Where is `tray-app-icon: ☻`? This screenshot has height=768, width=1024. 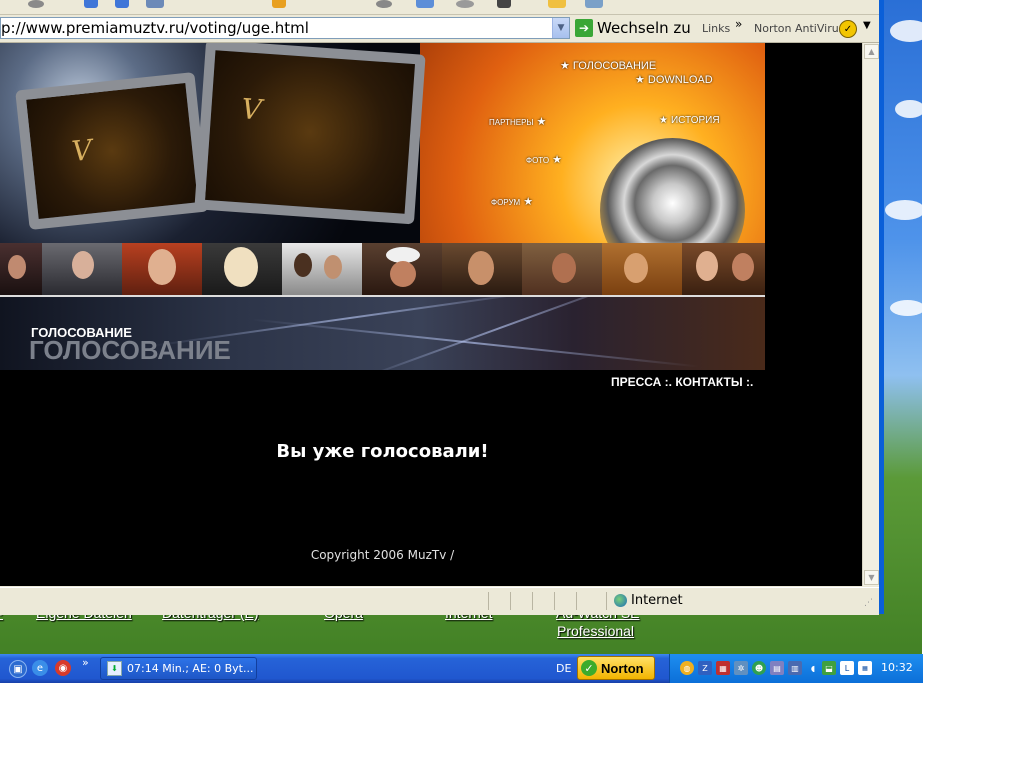 tray-app-icon: ☻ is located at coordinates (759, 668).